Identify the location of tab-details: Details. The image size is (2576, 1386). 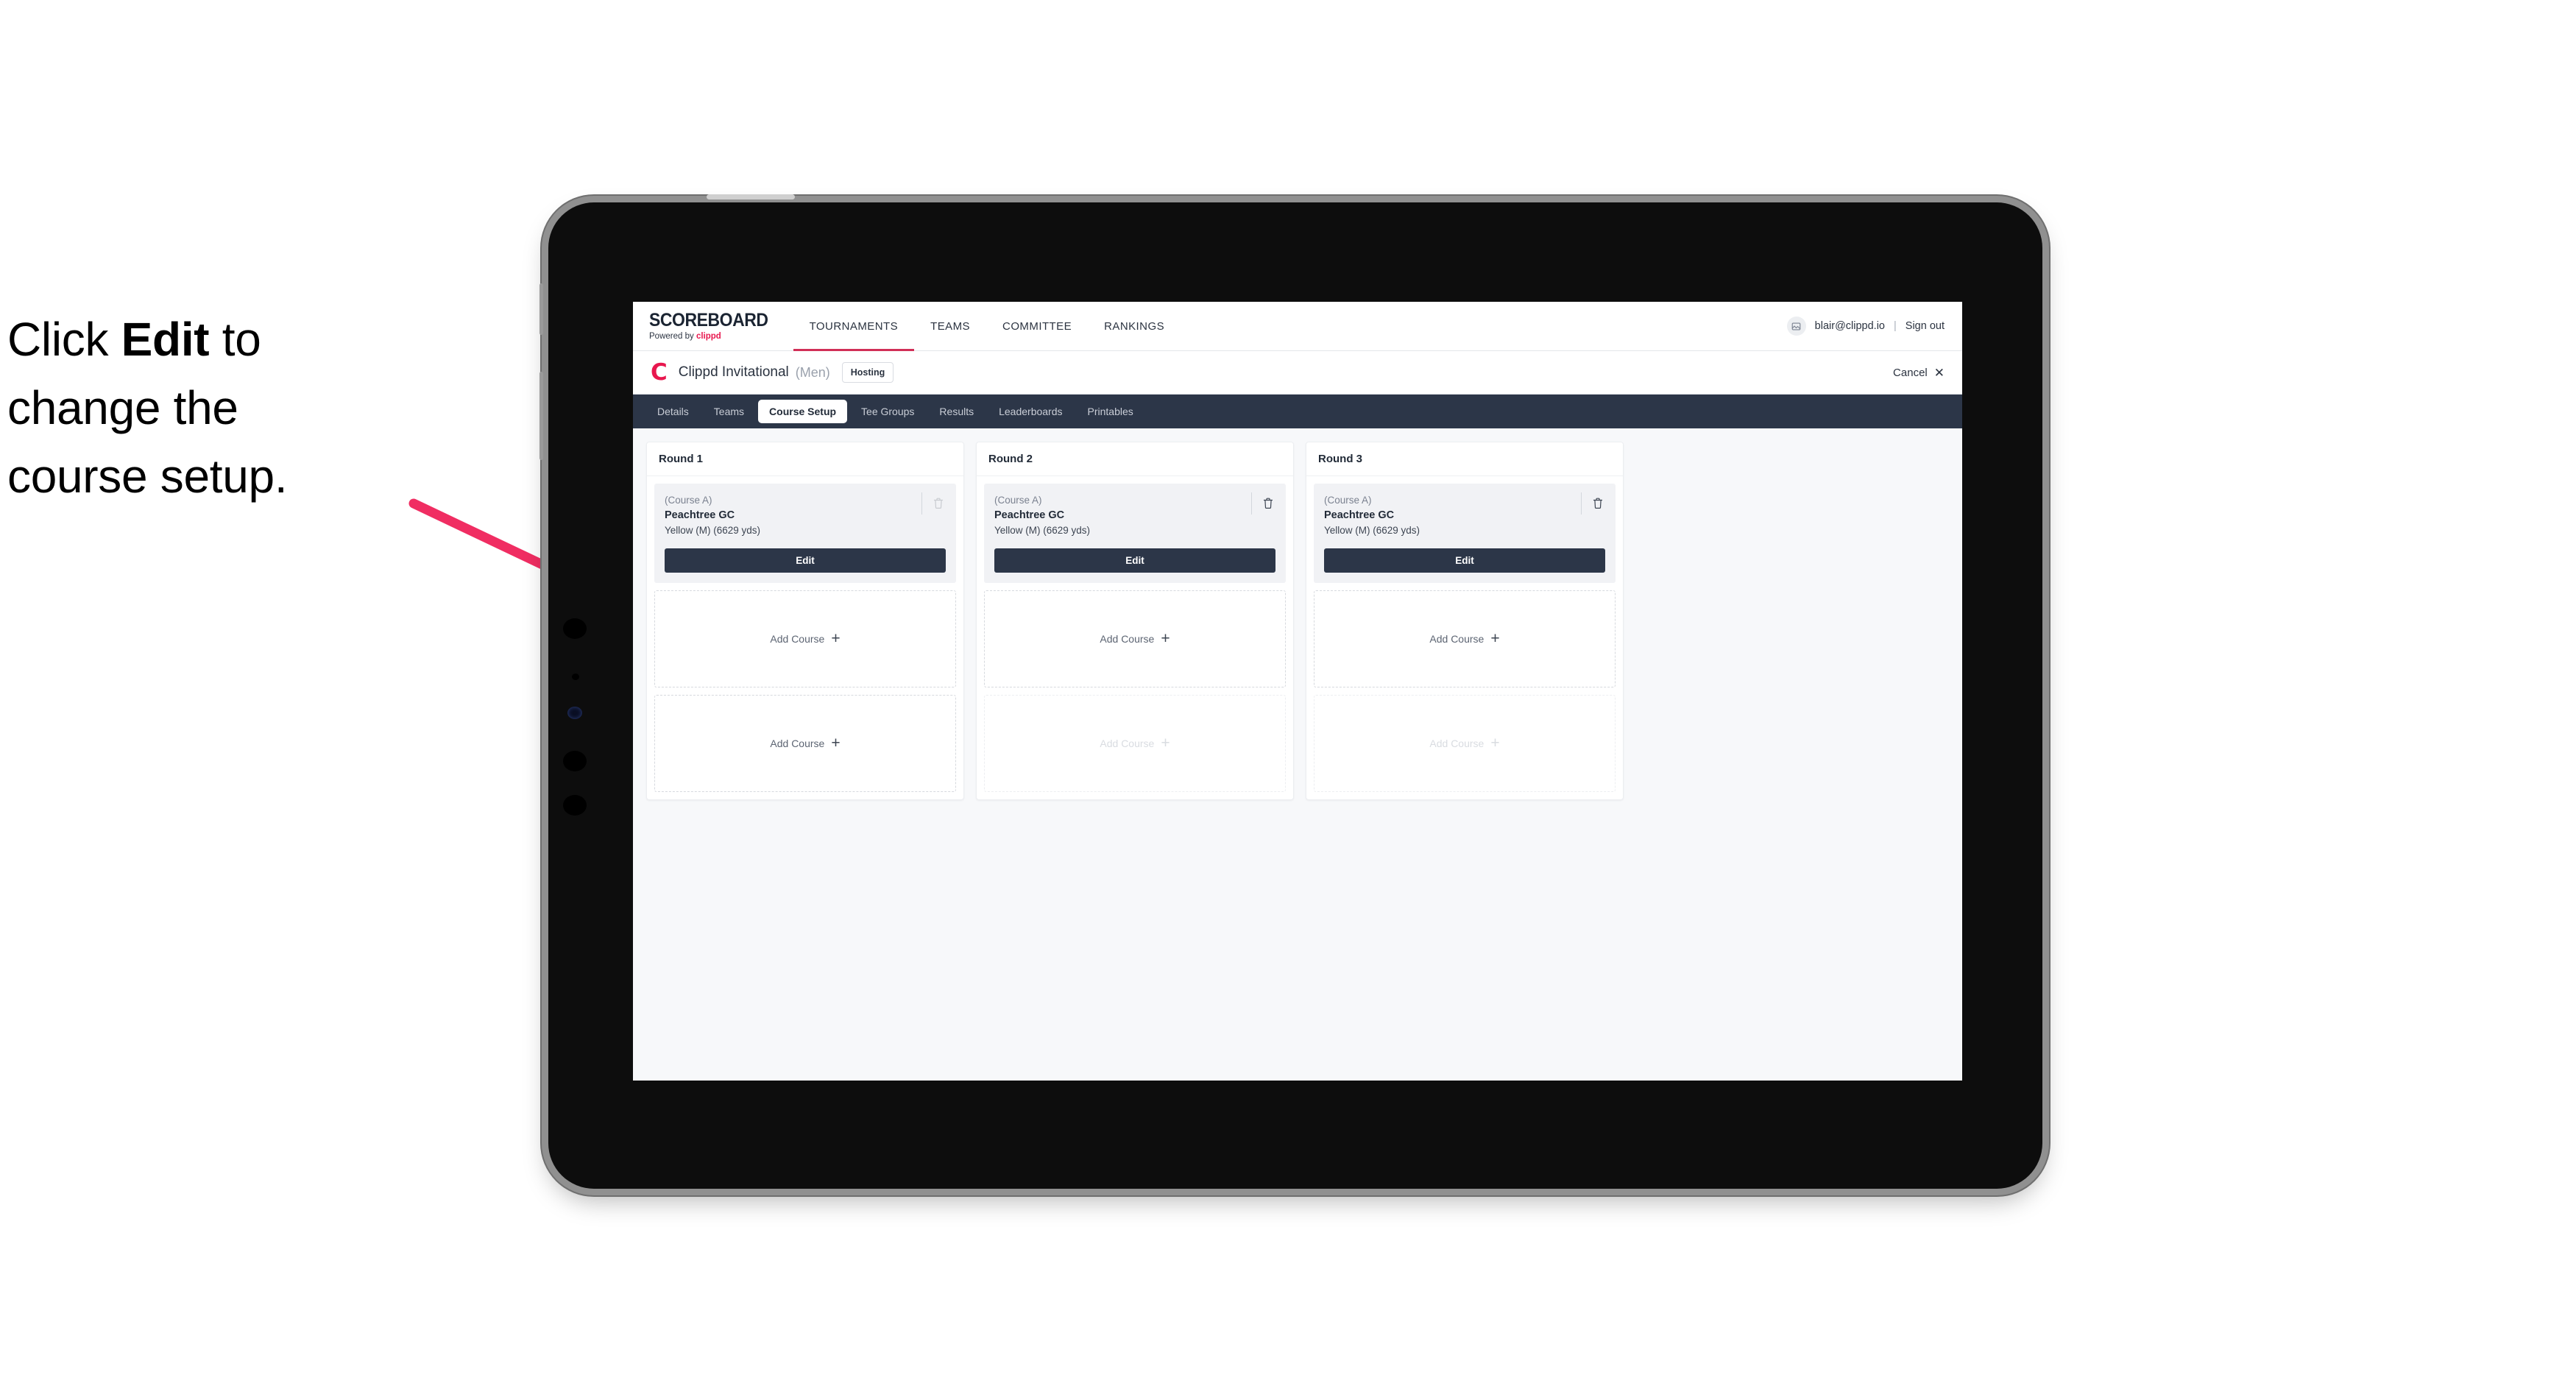
(673, 412).